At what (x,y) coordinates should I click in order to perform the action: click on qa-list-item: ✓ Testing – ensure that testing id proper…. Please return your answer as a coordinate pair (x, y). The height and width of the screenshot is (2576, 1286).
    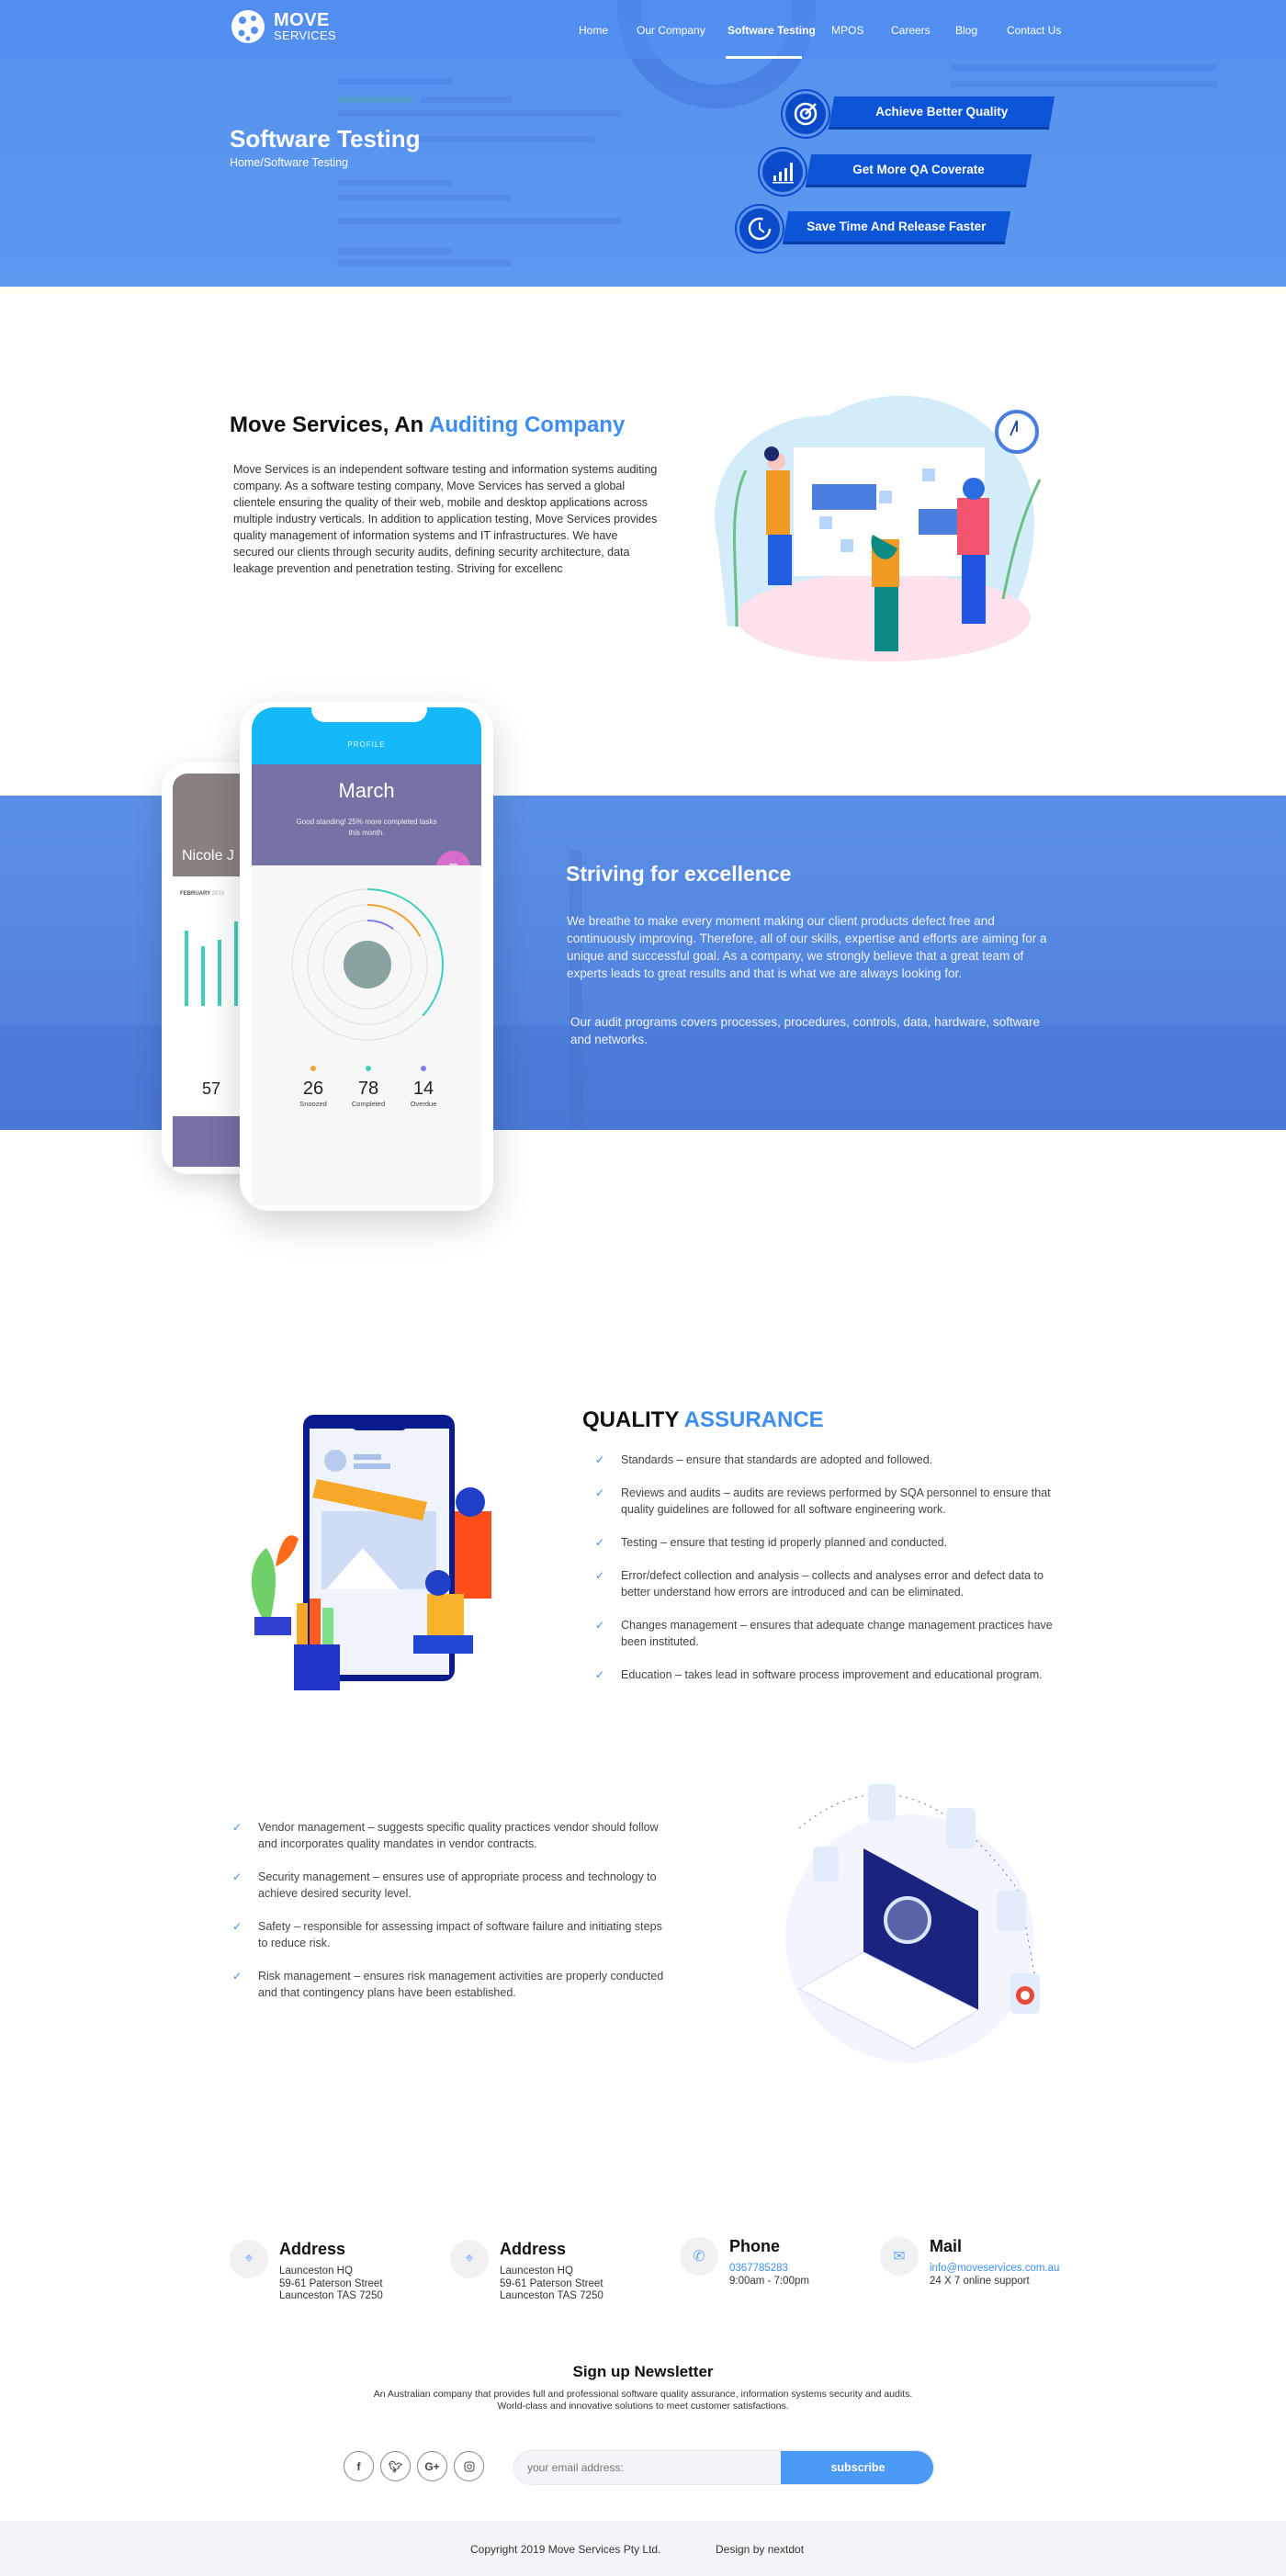
    Looking at the image, I should click on (771, 1542).